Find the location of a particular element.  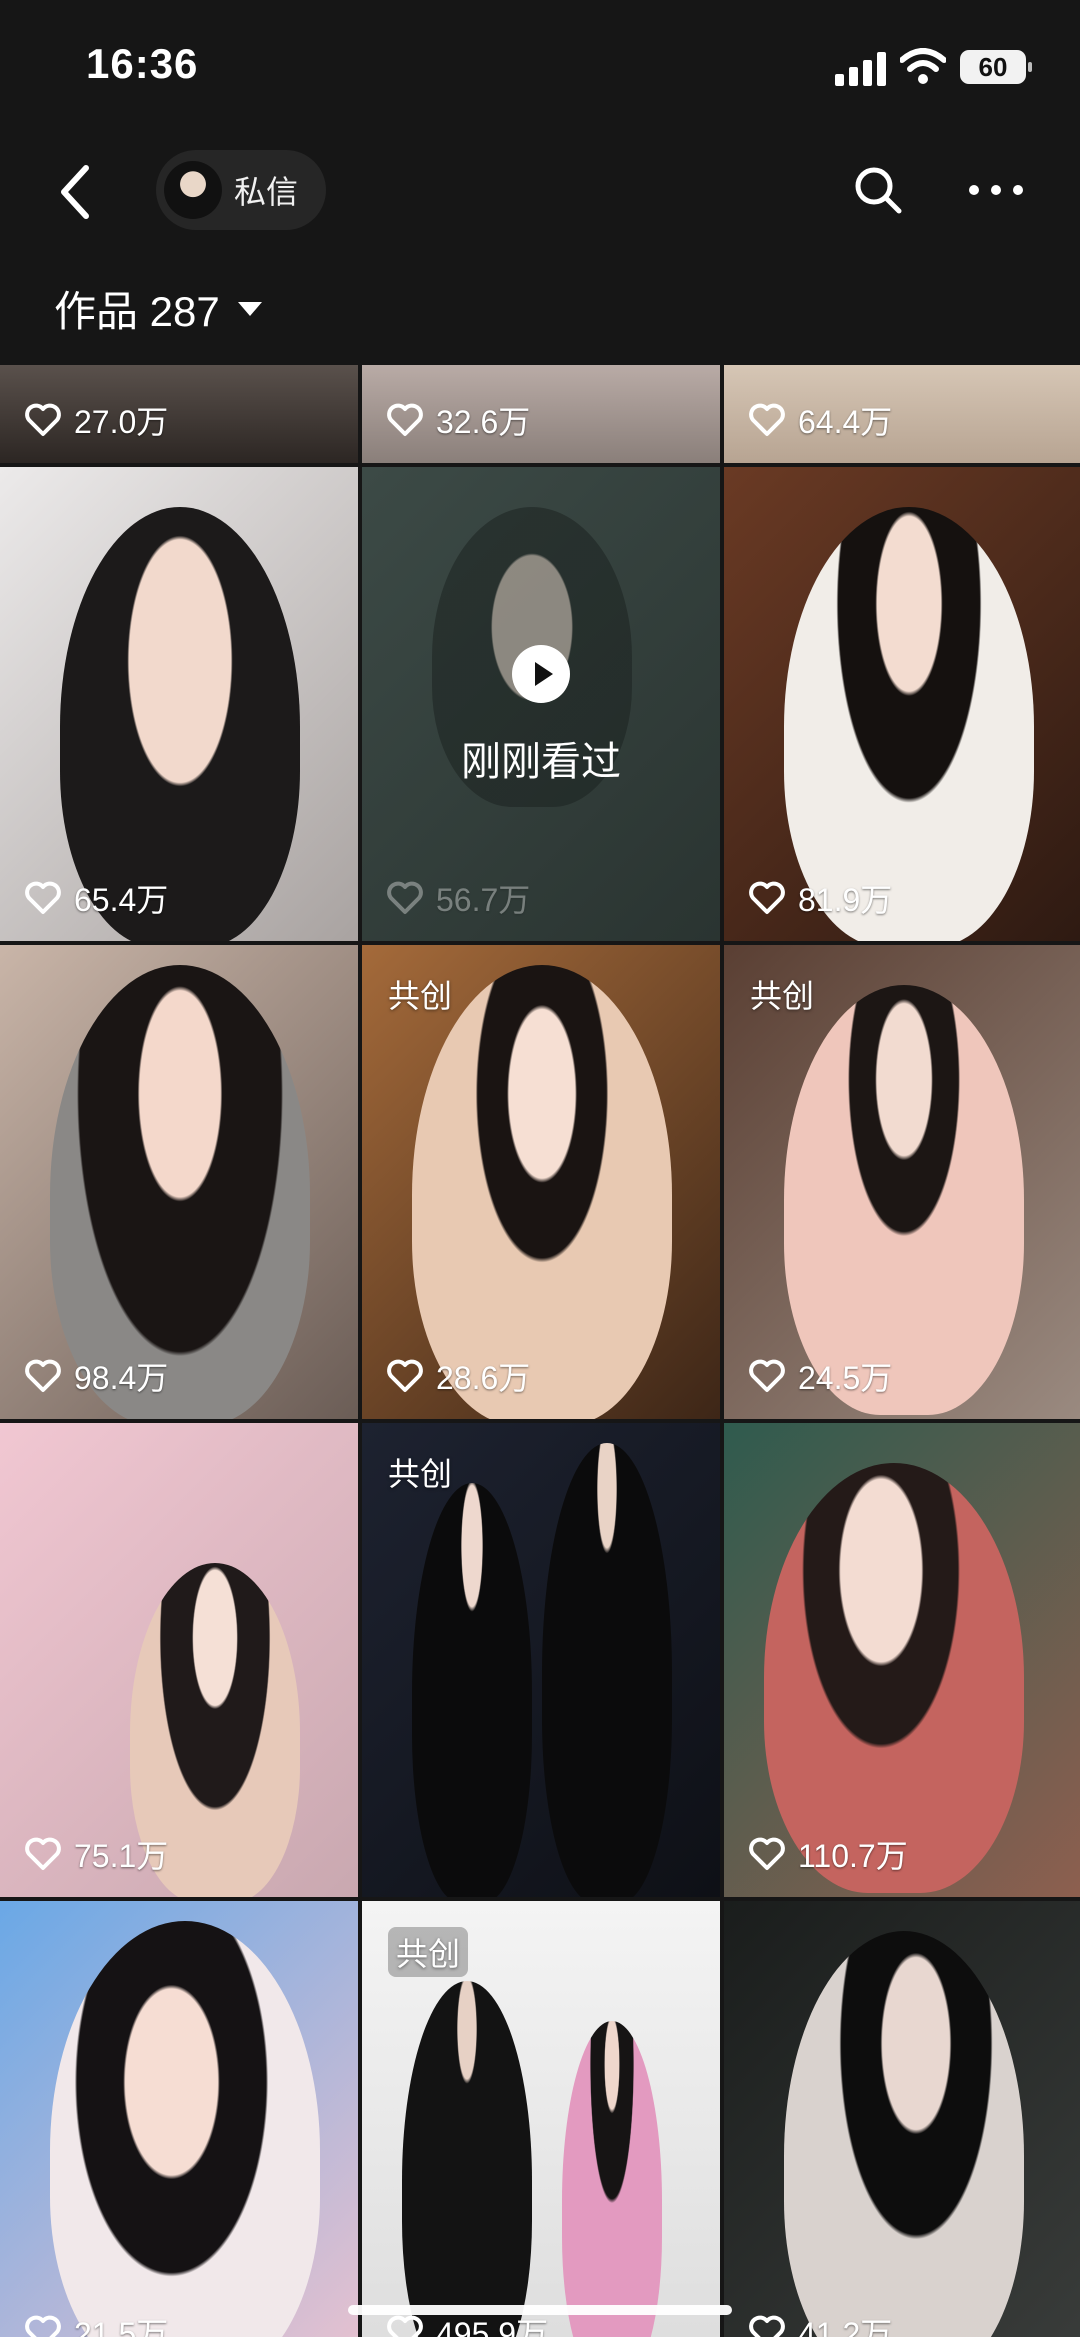

play-icon is located at coordinates (541, 674).